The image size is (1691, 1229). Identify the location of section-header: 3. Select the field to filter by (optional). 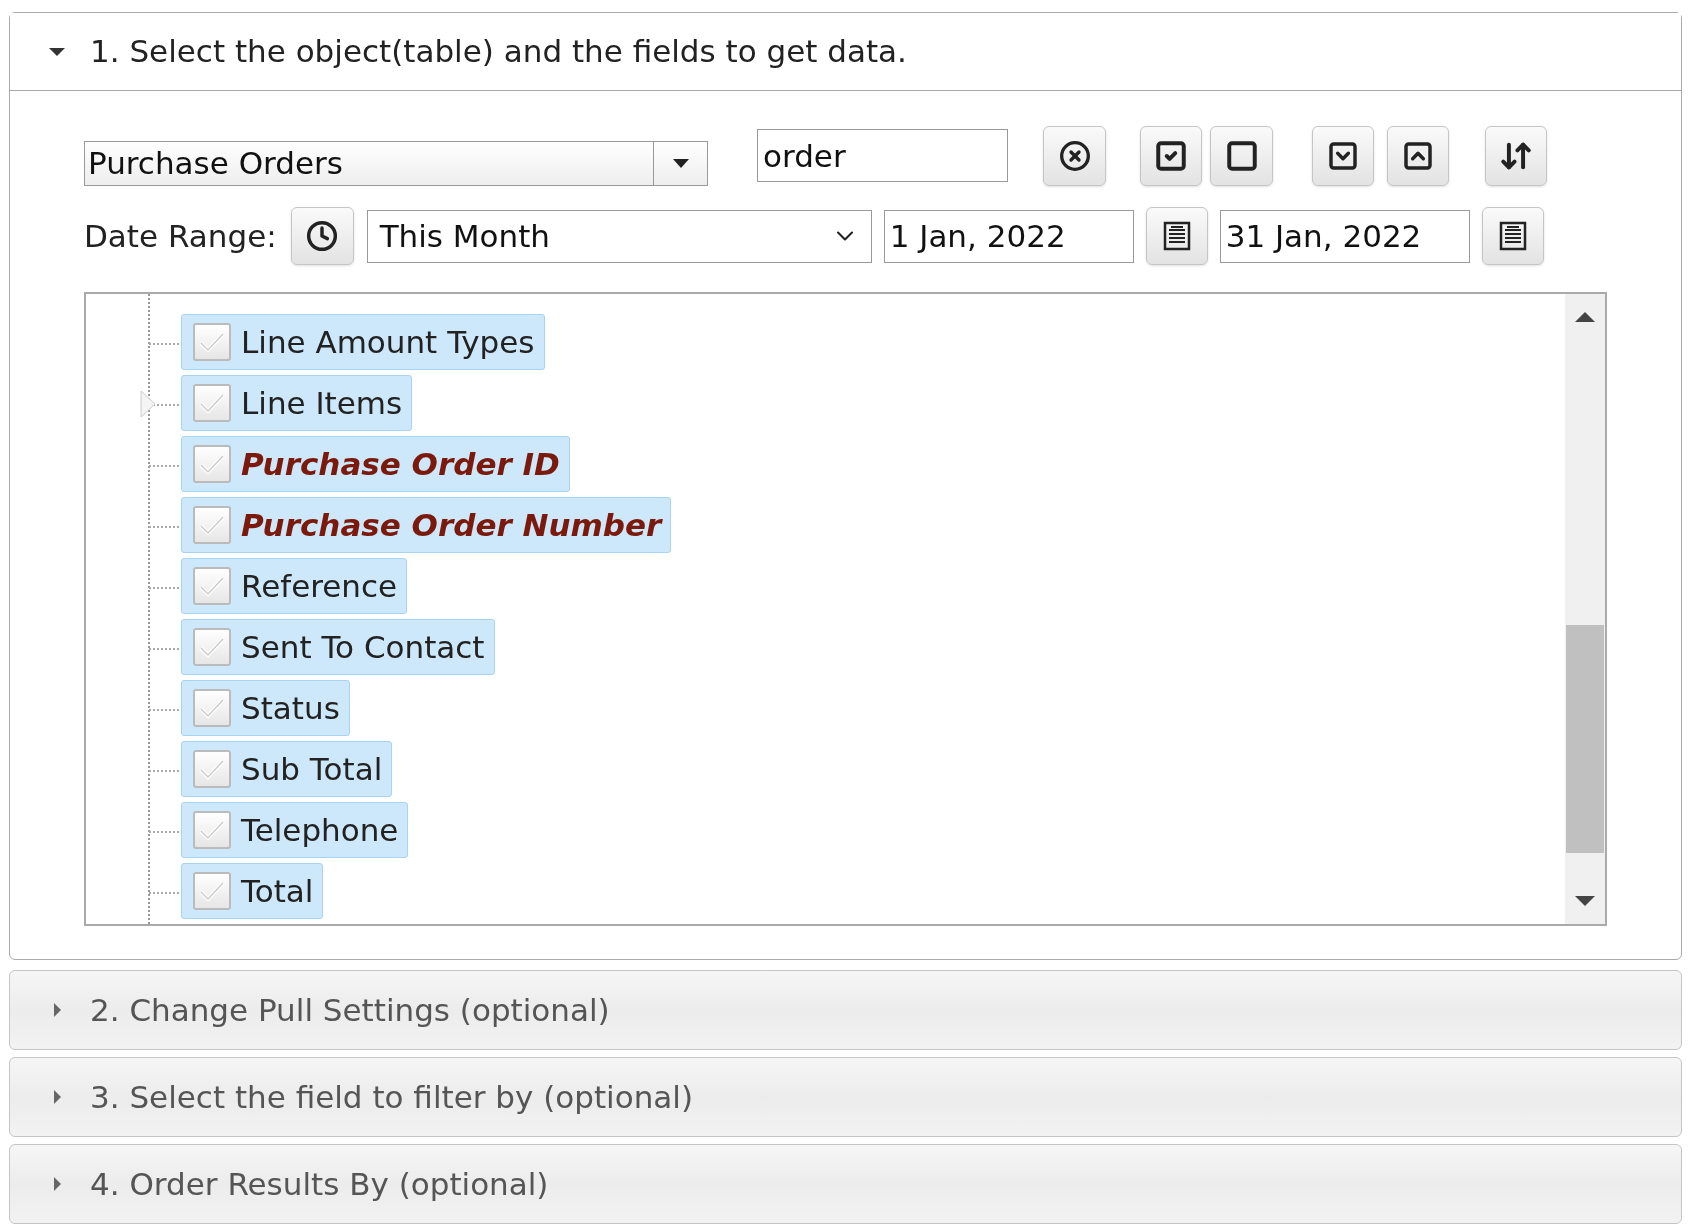
(845, 1097).